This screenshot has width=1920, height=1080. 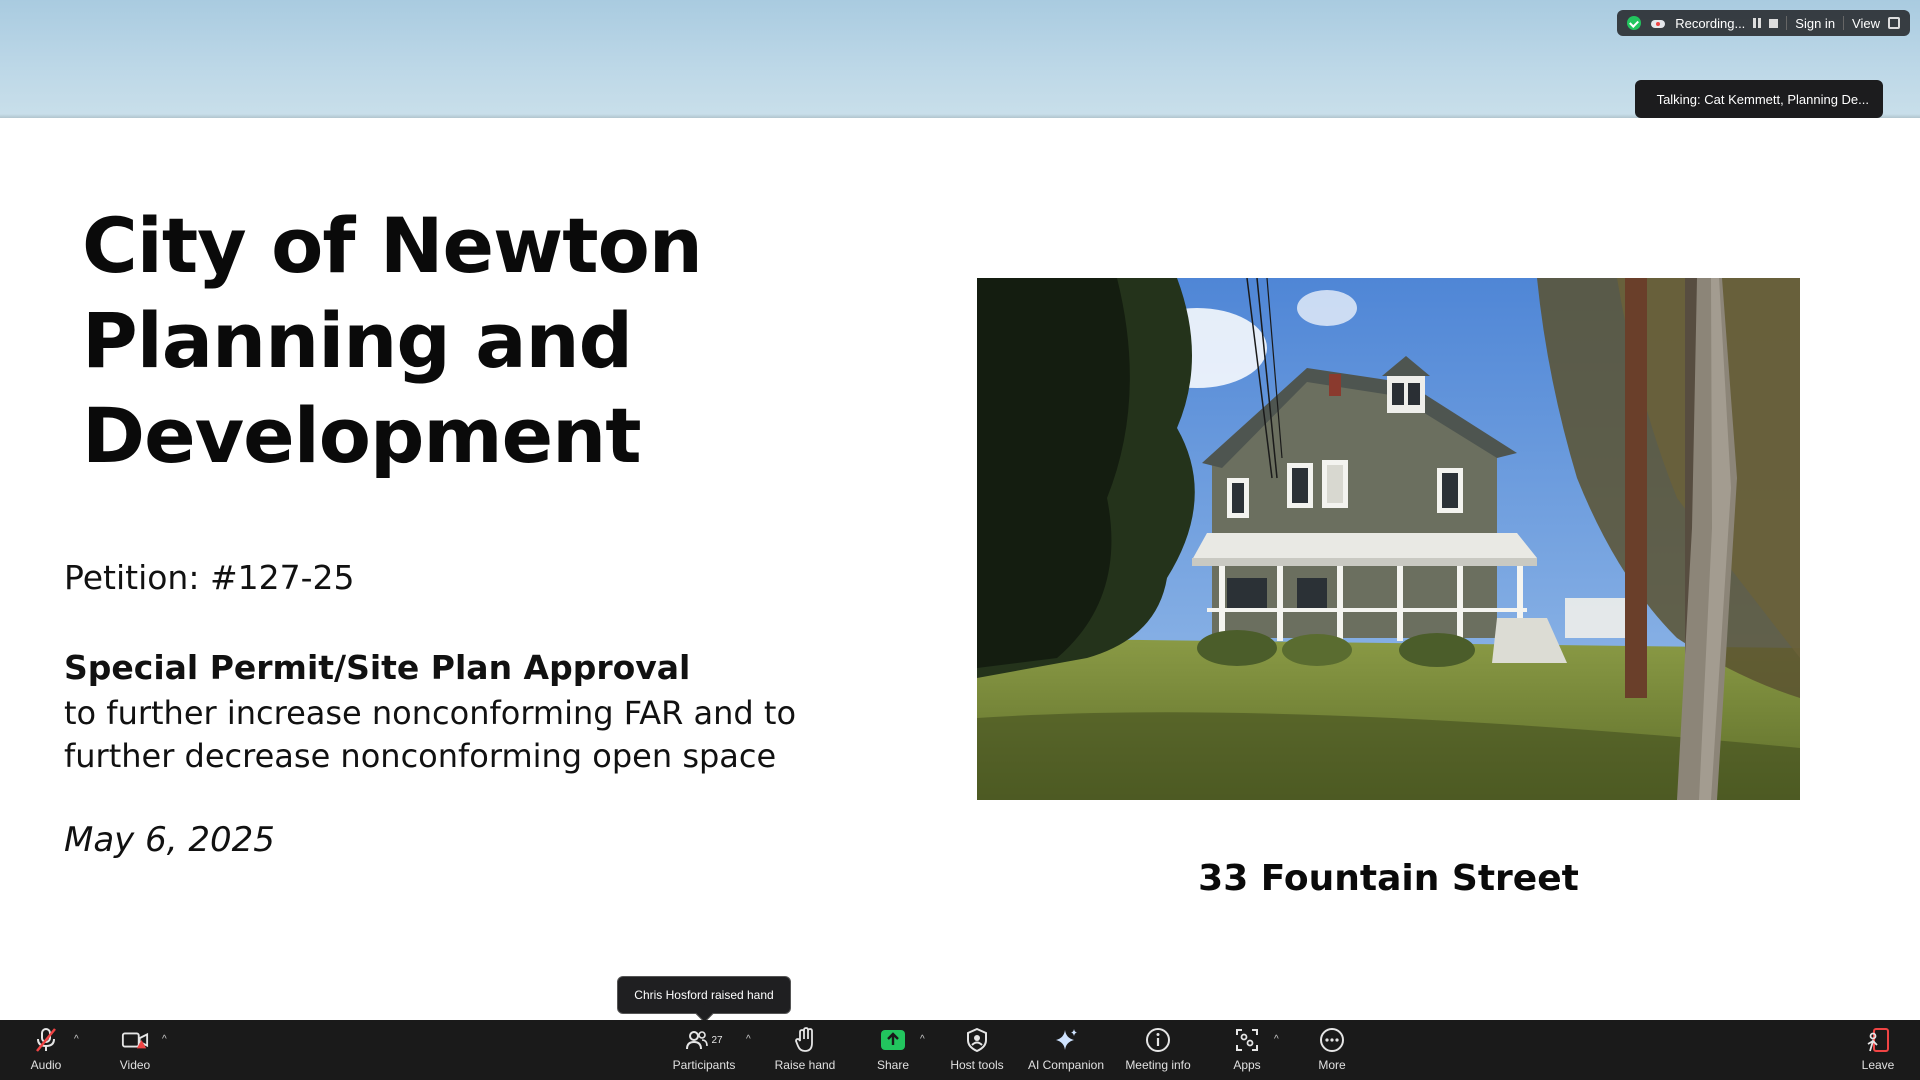 I want to click on more-label: More, so click(x=1332, y=1065).